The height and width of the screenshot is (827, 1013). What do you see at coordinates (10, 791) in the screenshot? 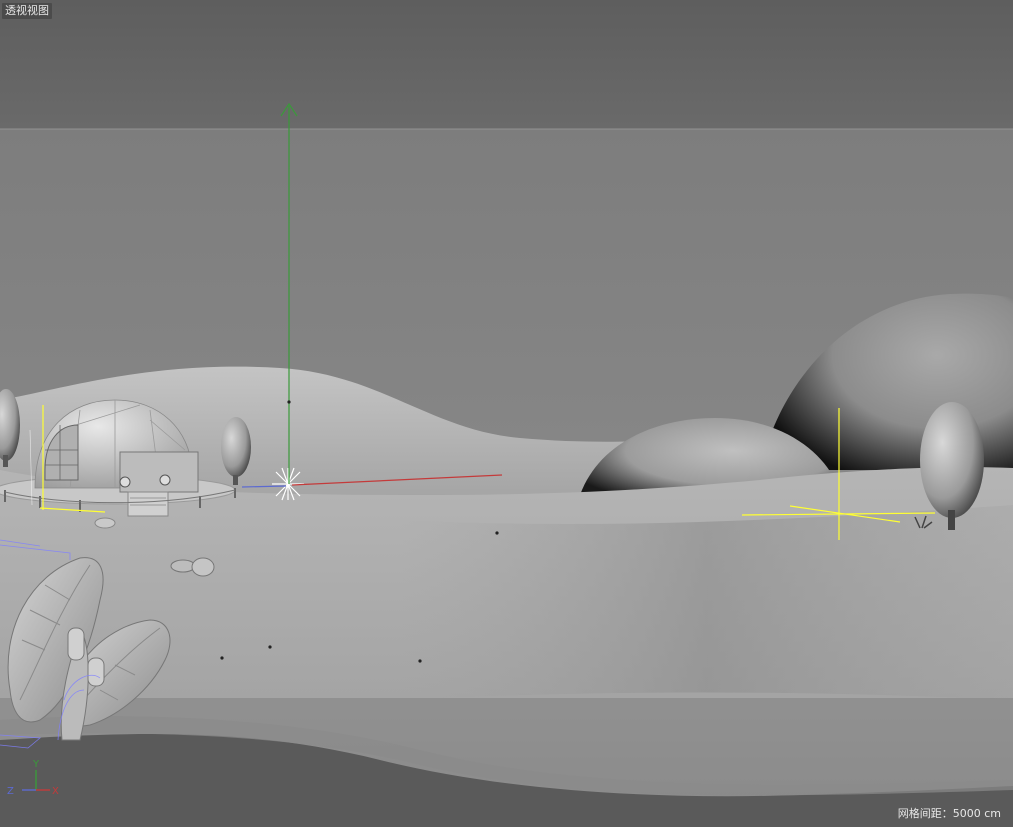
I see `axis-gizmo-z-label: Z` at bounding box center [10, 791].